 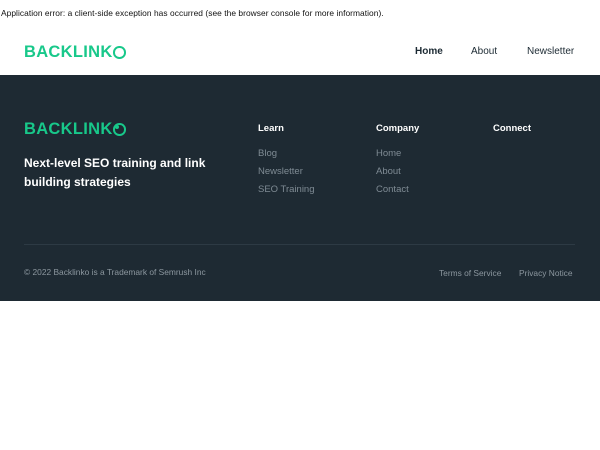 I want to click on footer-link-contact: Contact, so click(x=392, y=193).